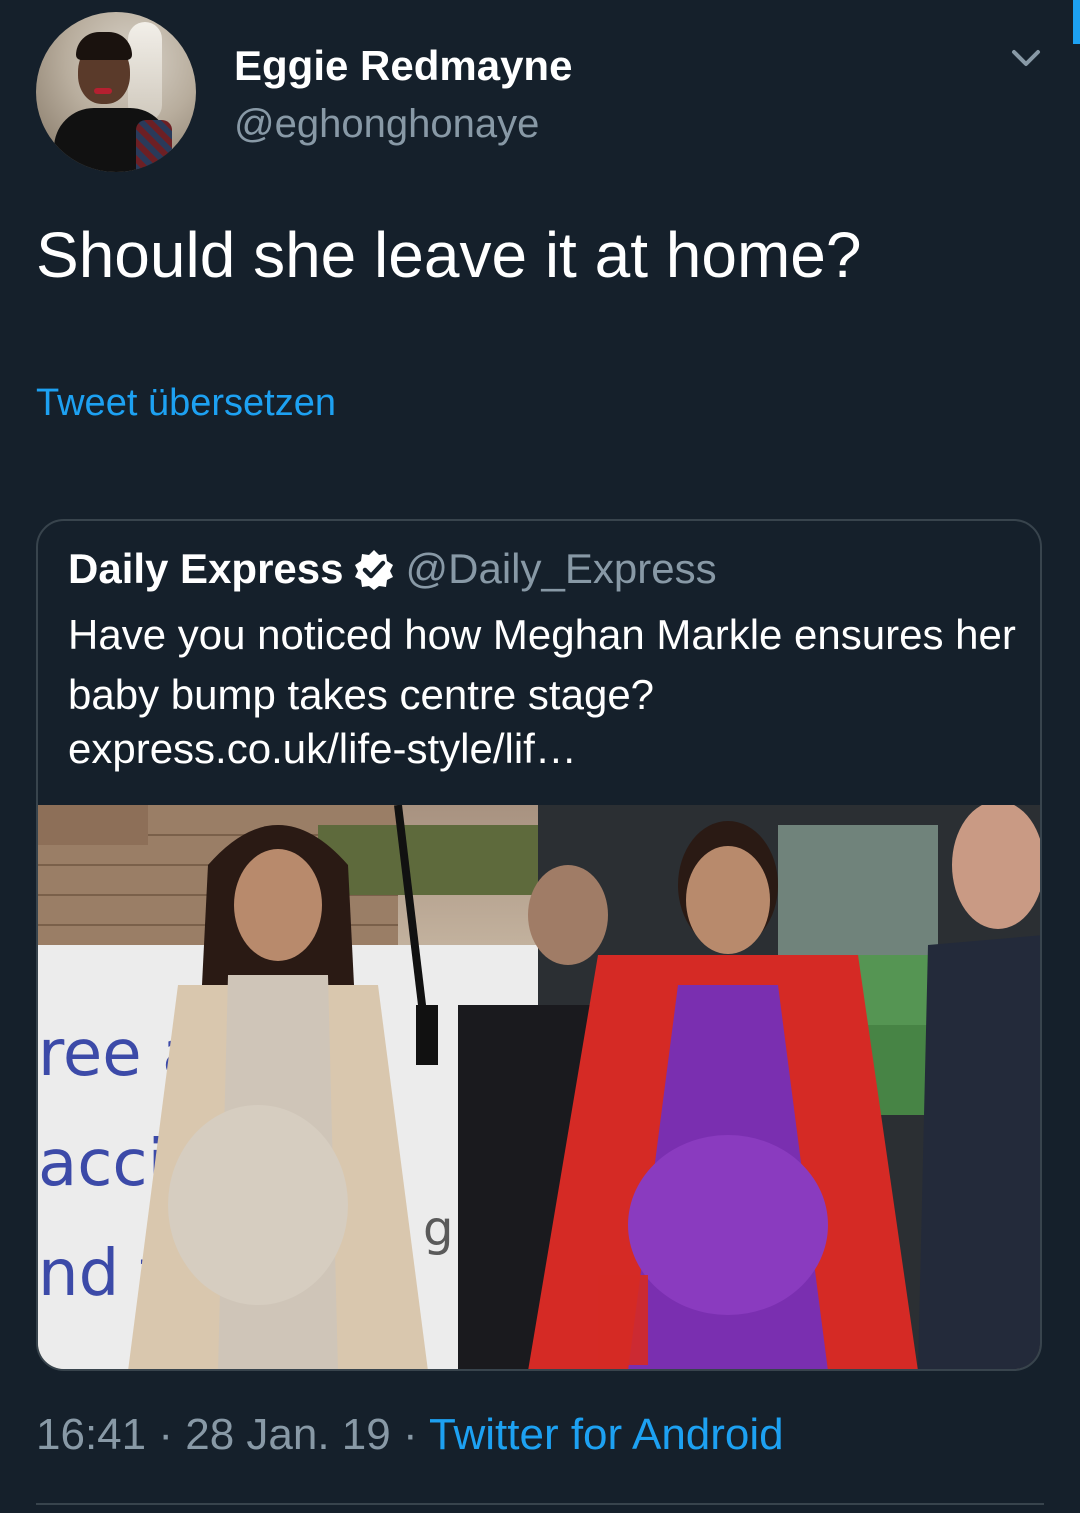 This screenshot has height=1513, width=1080. What do you see at coordinates (373, 570) in the screenshot?
I see `verified-badge-icon` at bounding box center [373, 570].